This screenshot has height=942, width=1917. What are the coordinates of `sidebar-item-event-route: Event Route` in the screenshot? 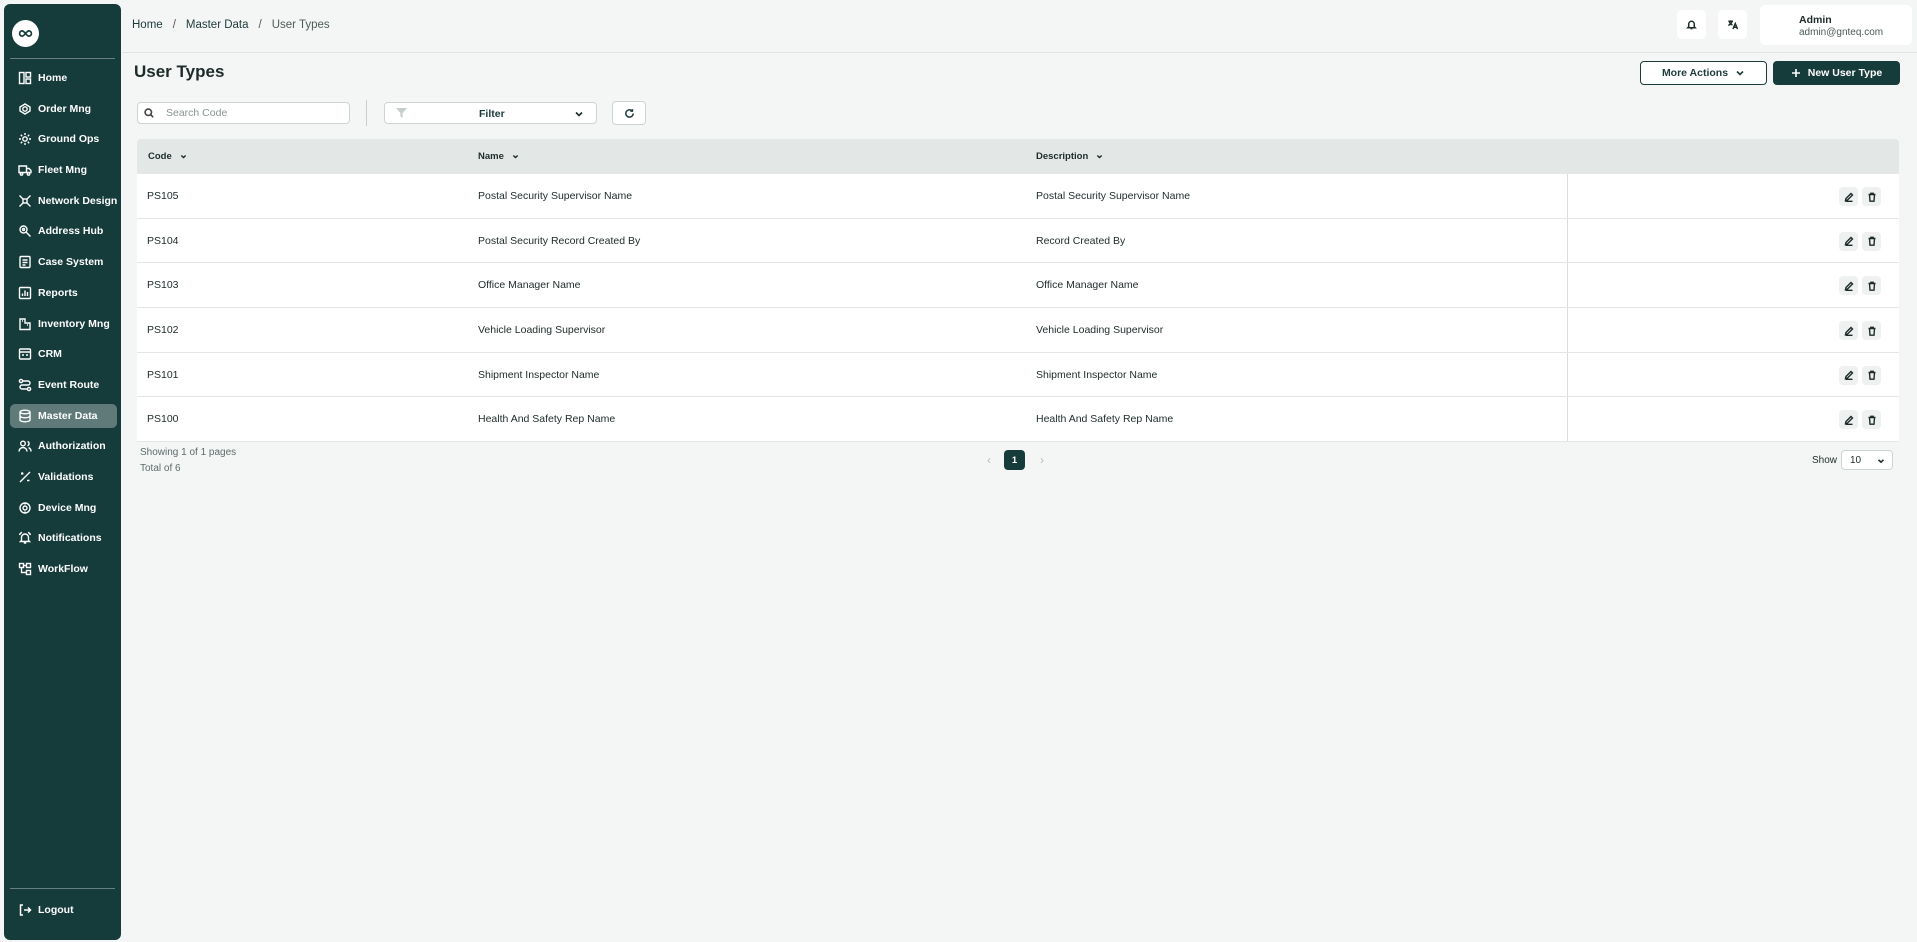 It's located at (63, 385).